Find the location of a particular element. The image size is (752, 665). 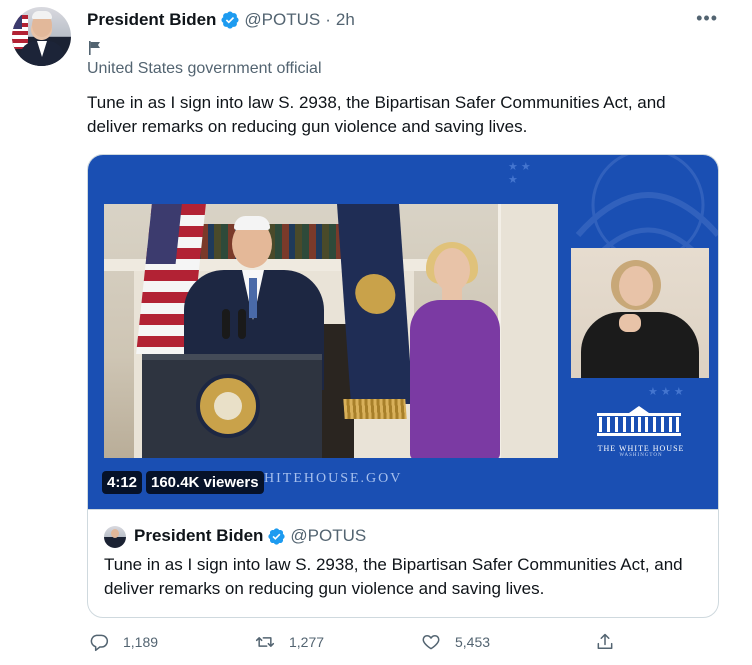

white-house-subtitle: WASHINGTON is located at coordinates (641, 455).